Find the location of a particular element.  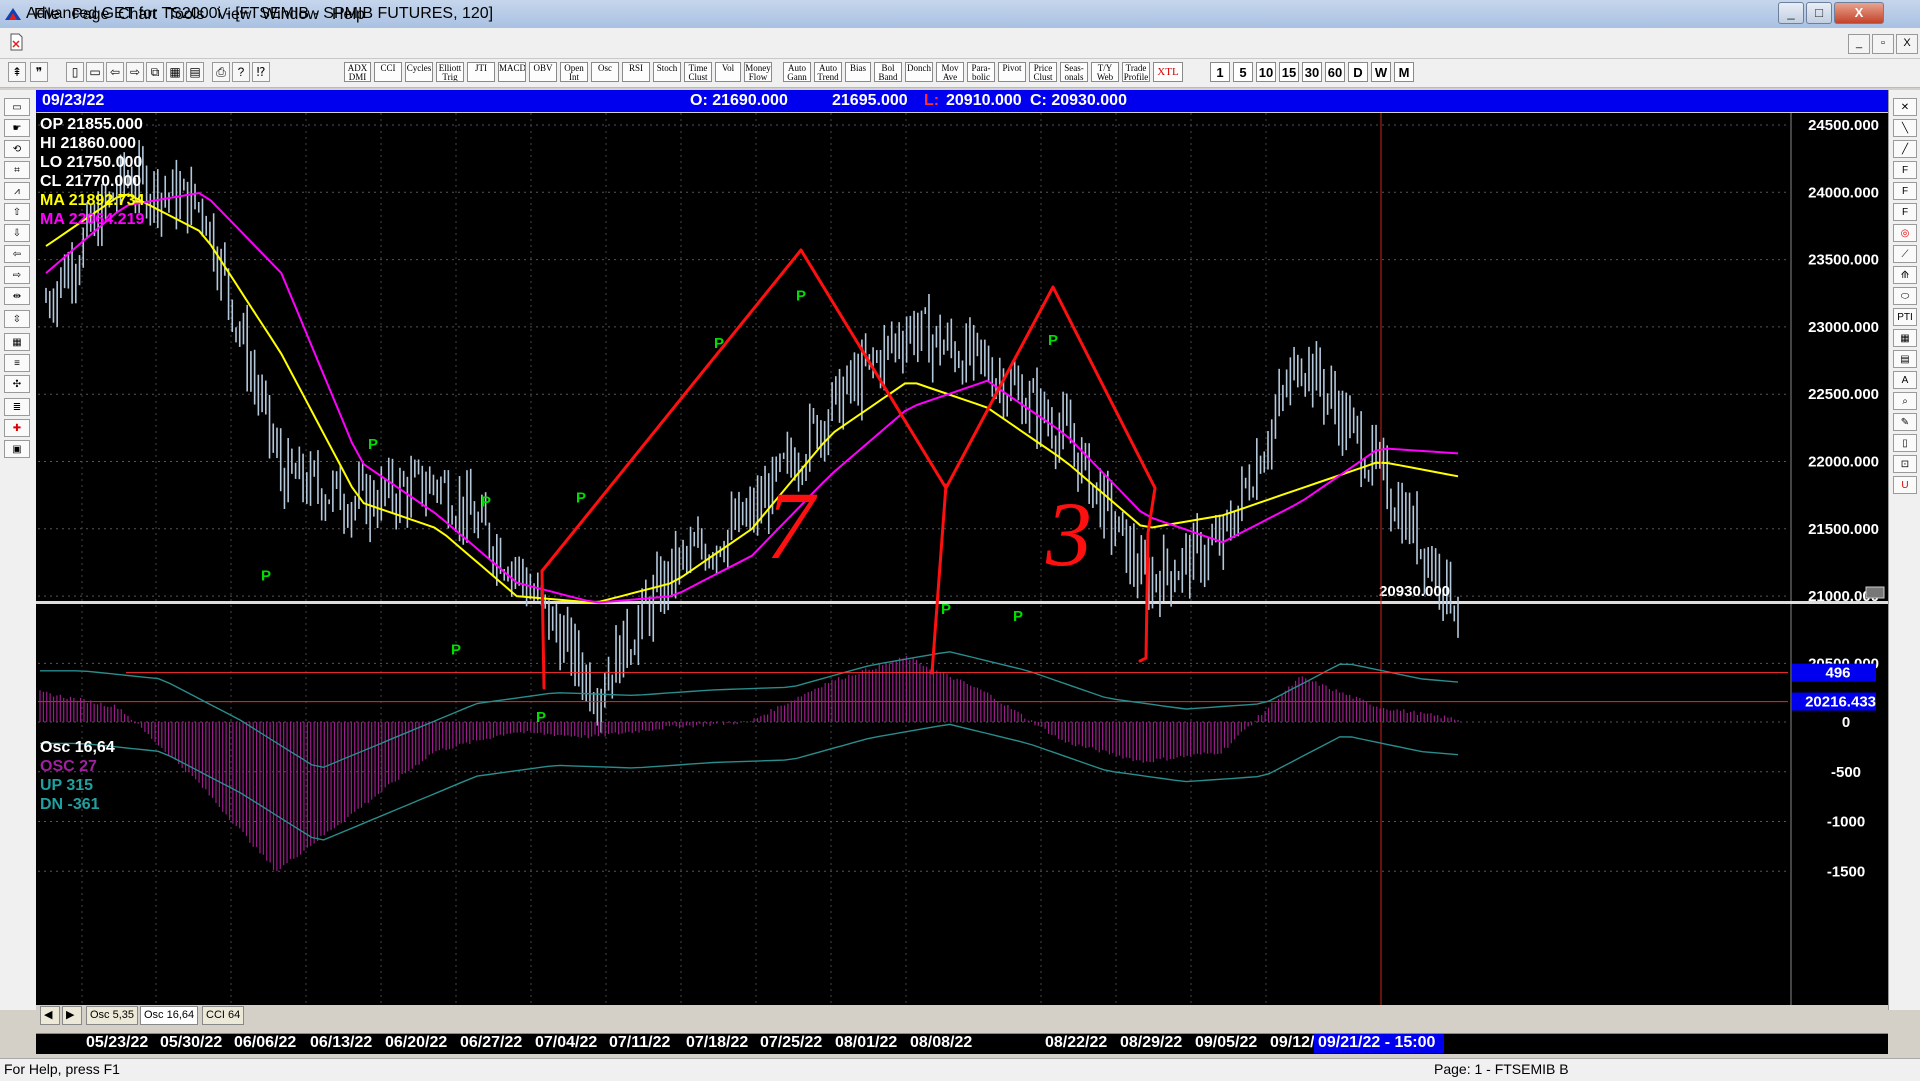

grid-icon: ▦ is located at coordinates (175, 72).